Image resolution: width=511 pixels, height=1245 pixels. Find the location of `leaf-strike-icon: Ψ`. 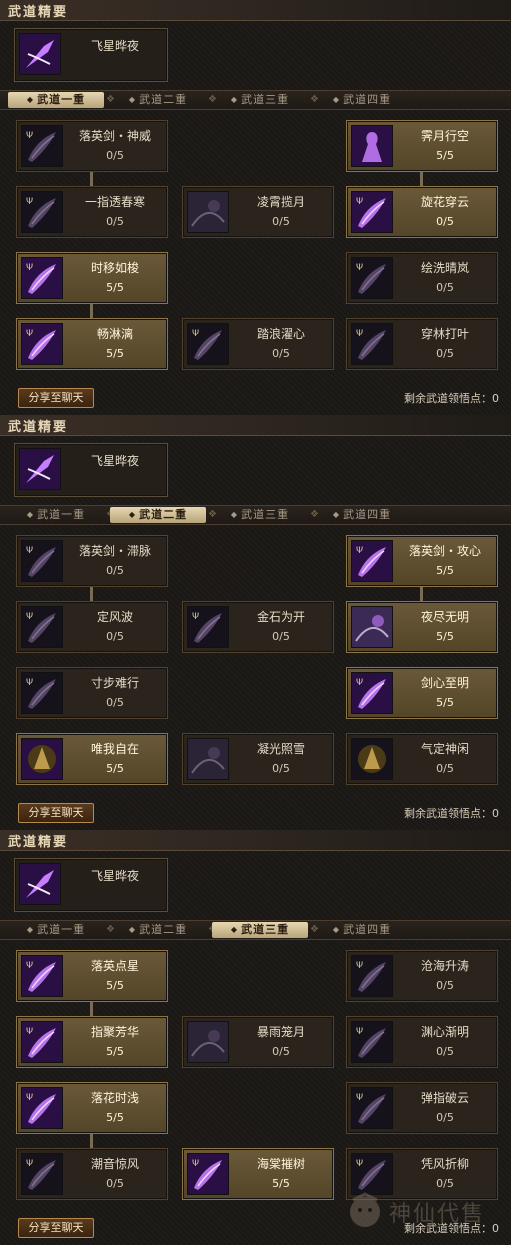

leaf-strike-icon: Ψ is located at coordinates (372, 344).